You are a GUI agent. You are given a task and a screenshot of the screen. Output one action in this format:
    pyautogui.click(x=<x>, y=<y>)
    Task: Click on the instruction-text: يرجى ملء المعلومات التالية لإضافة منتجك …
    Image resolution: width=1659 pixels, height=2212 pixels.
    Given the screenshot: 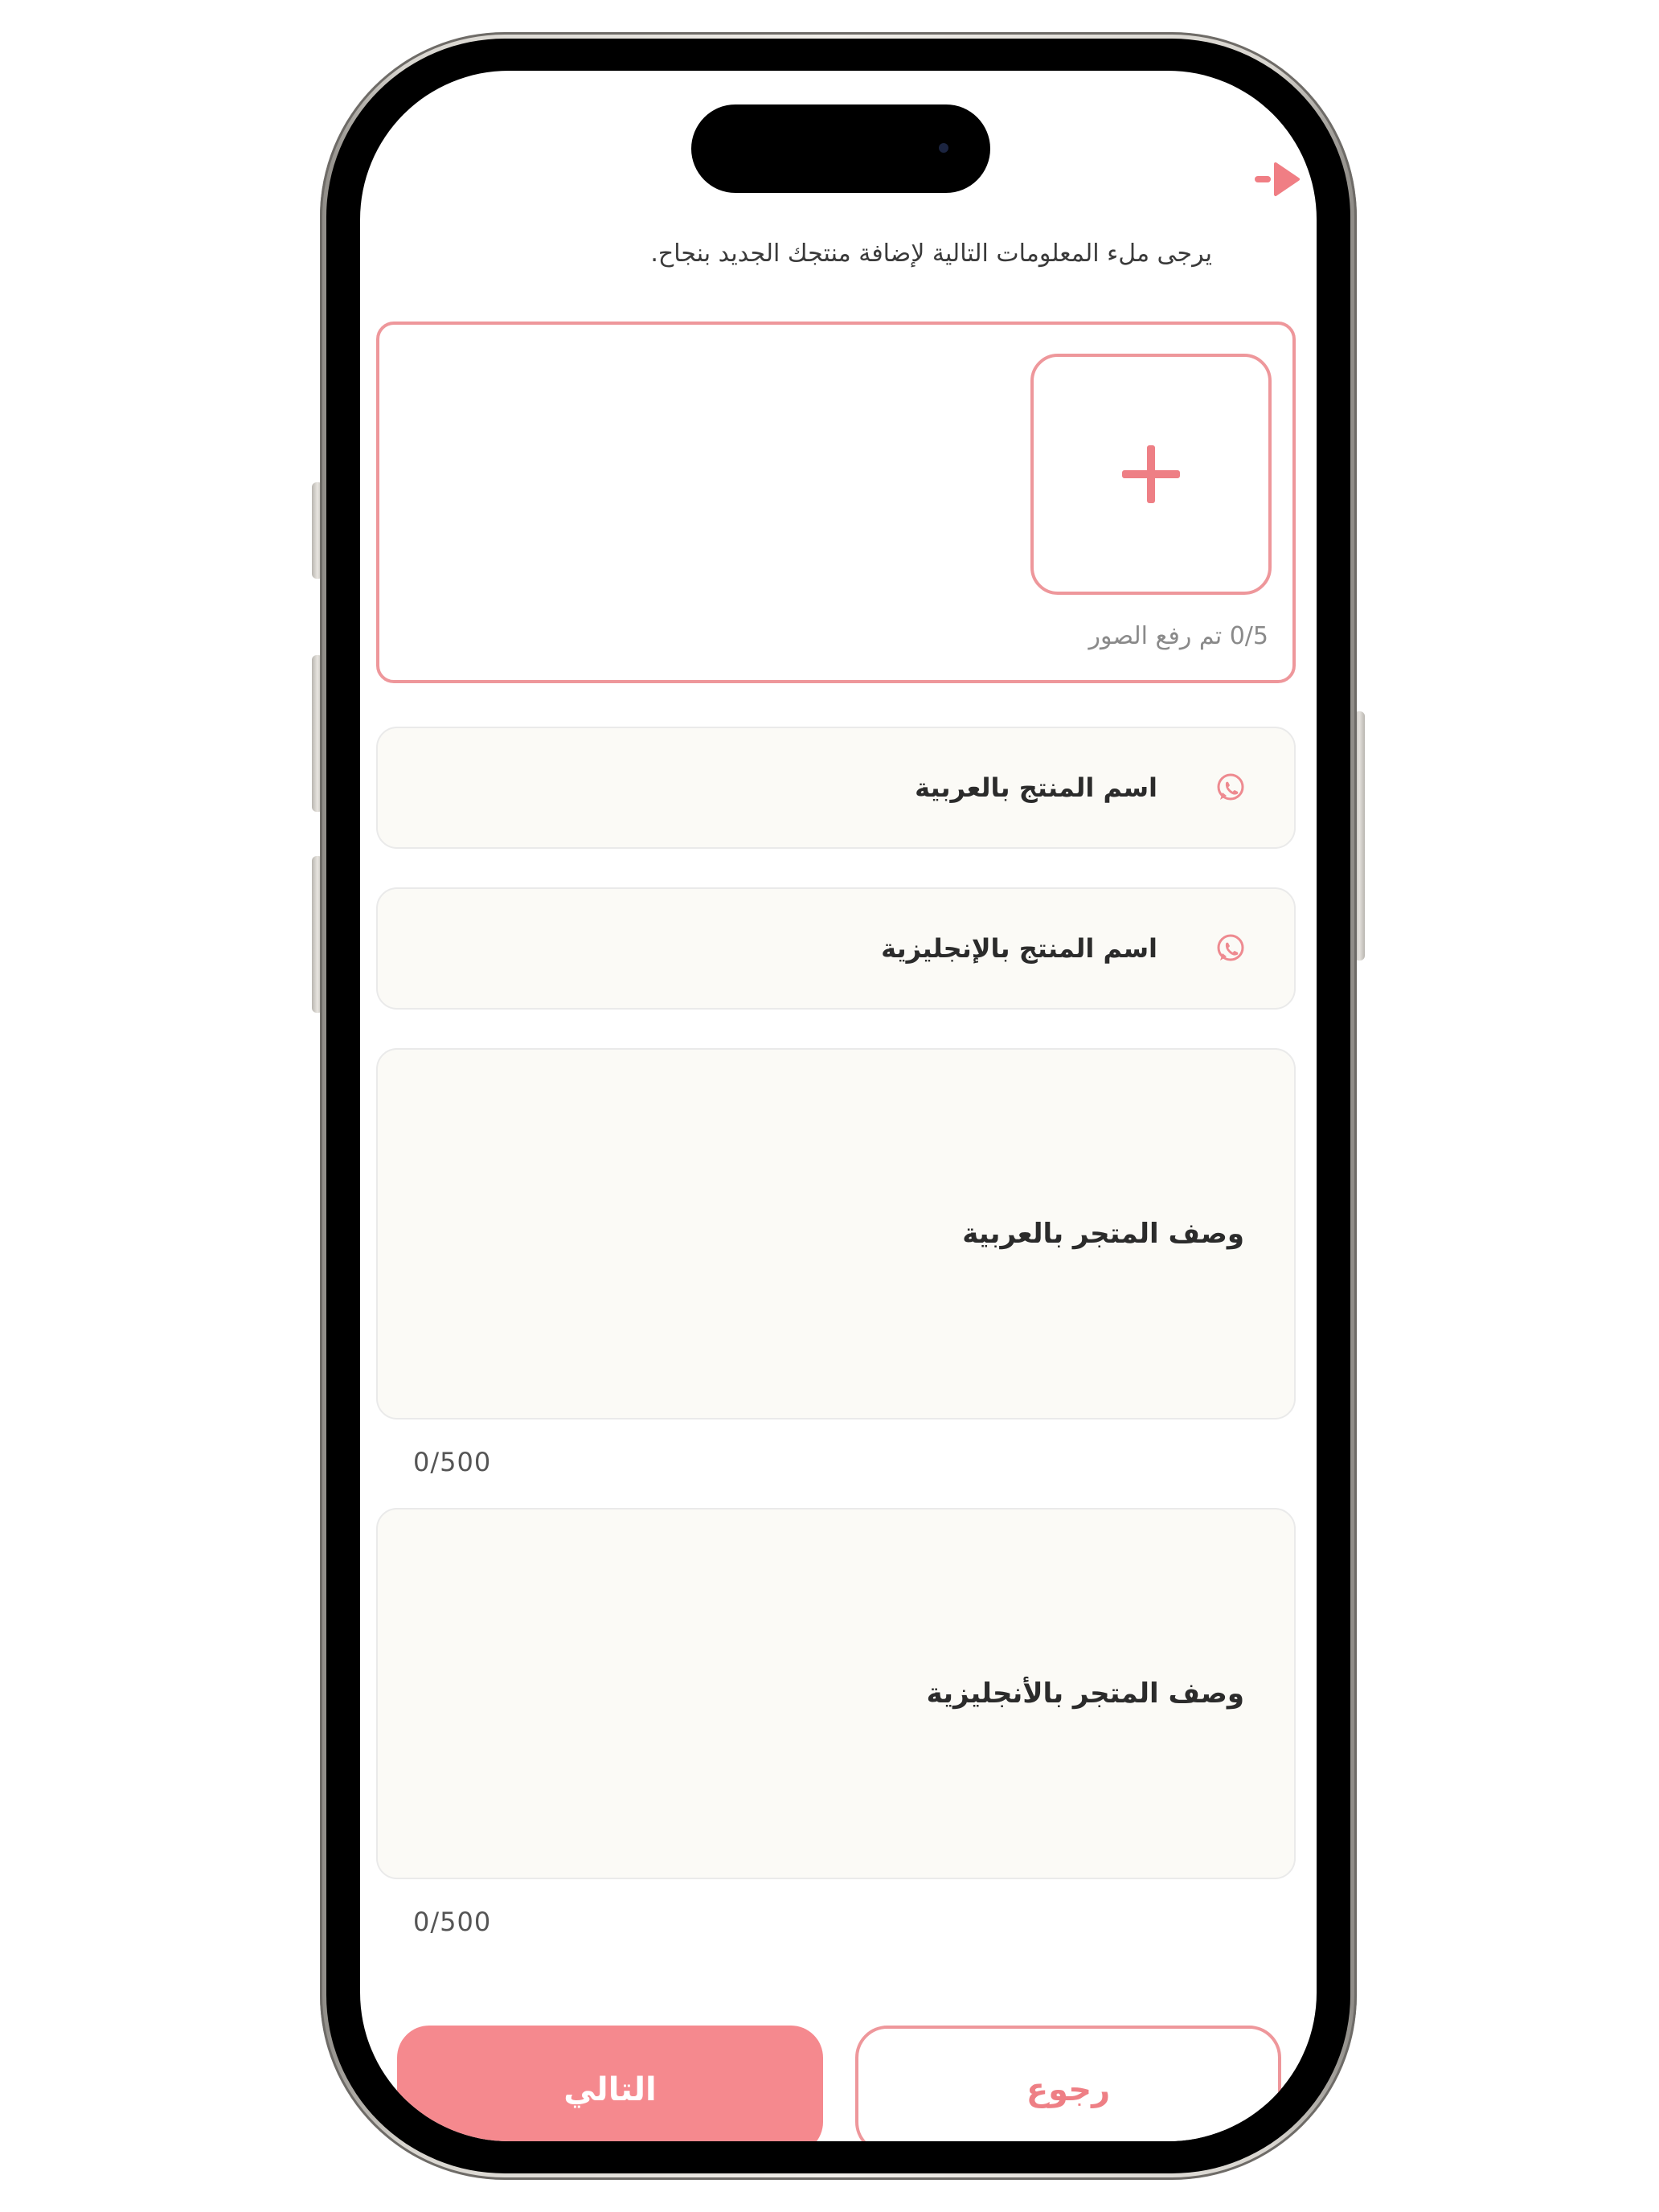 What is the action you would take?
    pyautogui.click(x=931, y=254)
    